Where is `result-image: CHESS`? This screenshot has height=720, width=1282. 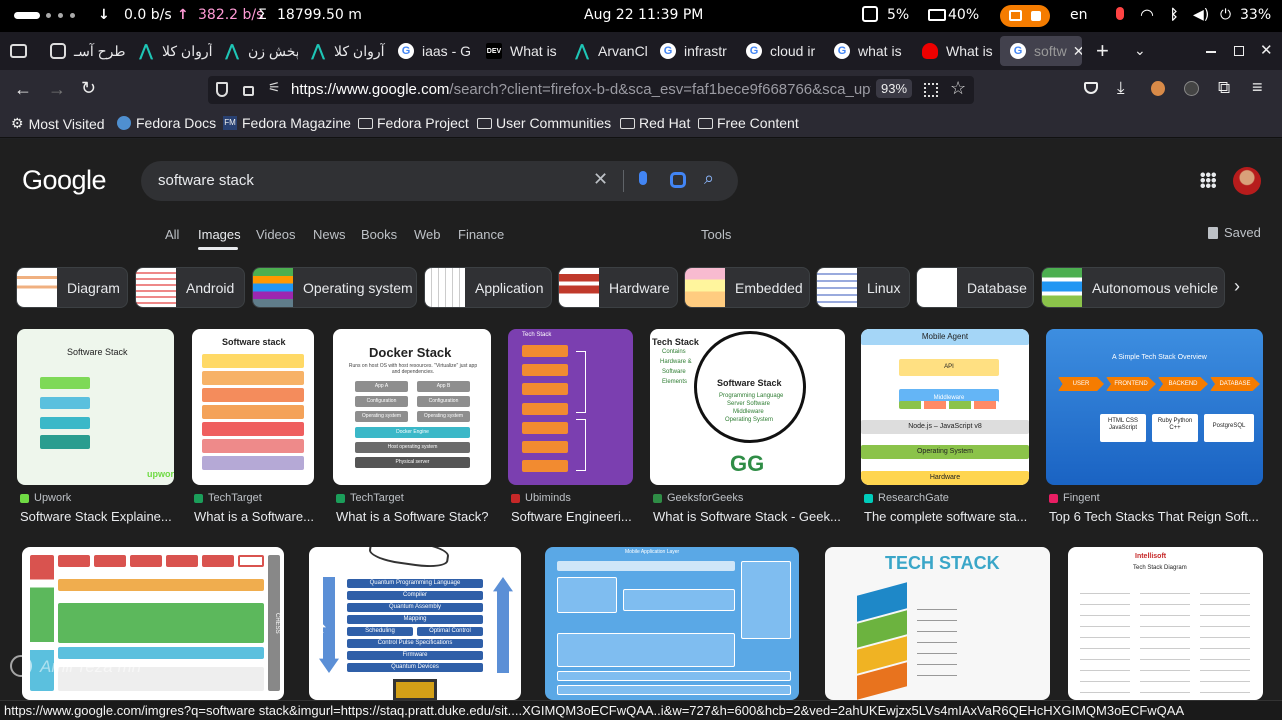
result-image: CHESS is located at coordinates (153, 623).